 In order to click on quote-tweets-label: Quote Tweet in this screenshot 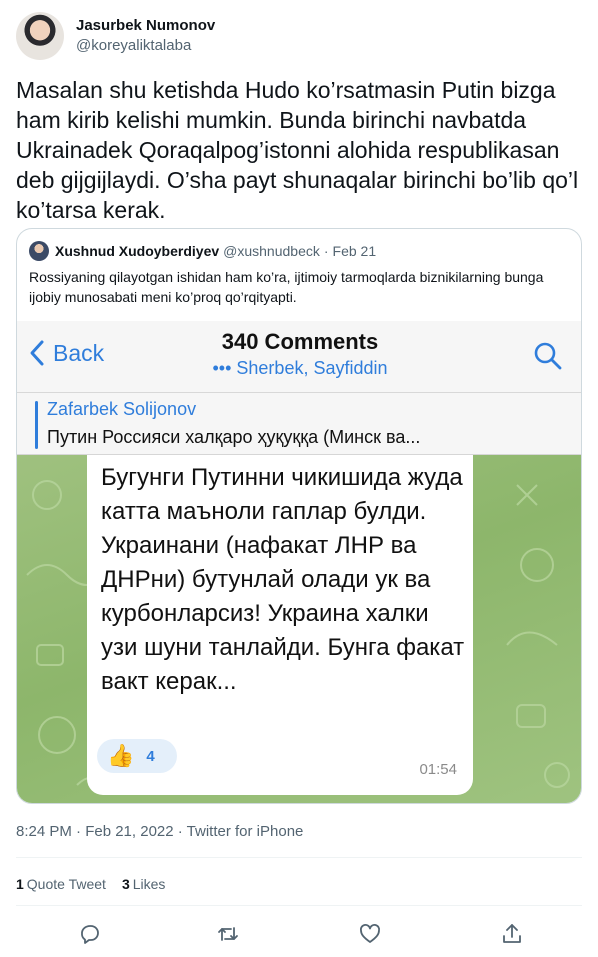, I will do `click(66, 884)`.